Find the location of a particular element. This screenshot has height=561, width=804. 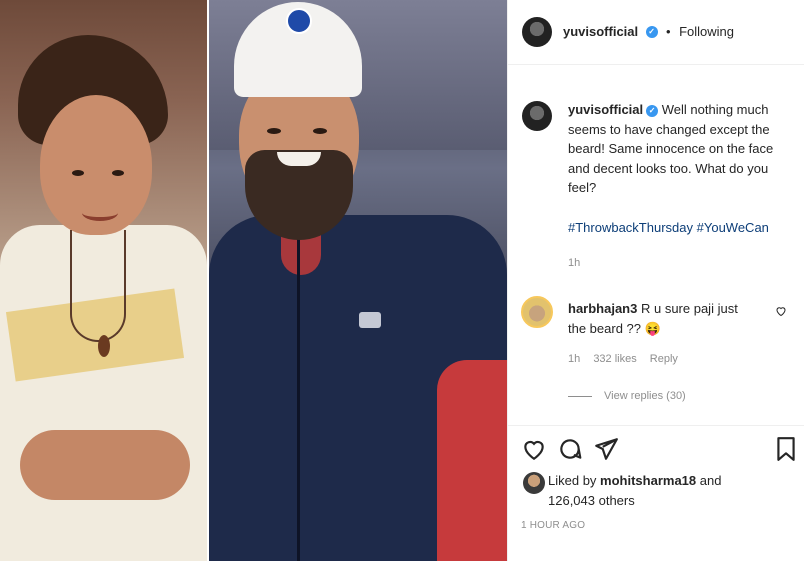

comment-likes: 332 likes is located at coordinates (614, 359).